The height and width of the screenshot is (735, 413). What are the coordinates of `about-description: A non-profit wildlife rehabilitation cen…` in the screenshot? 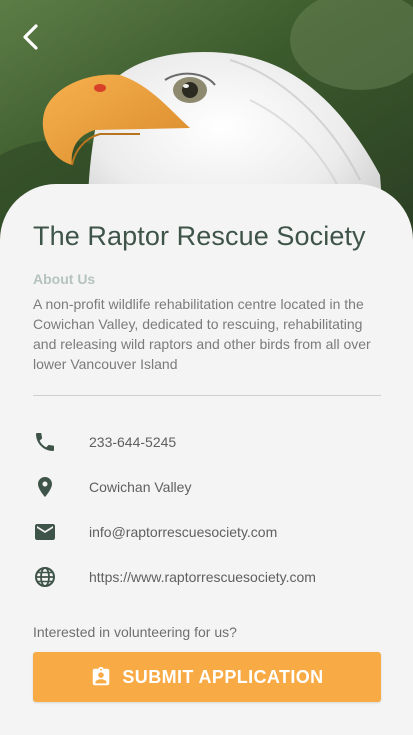 It's located at (202, 334).